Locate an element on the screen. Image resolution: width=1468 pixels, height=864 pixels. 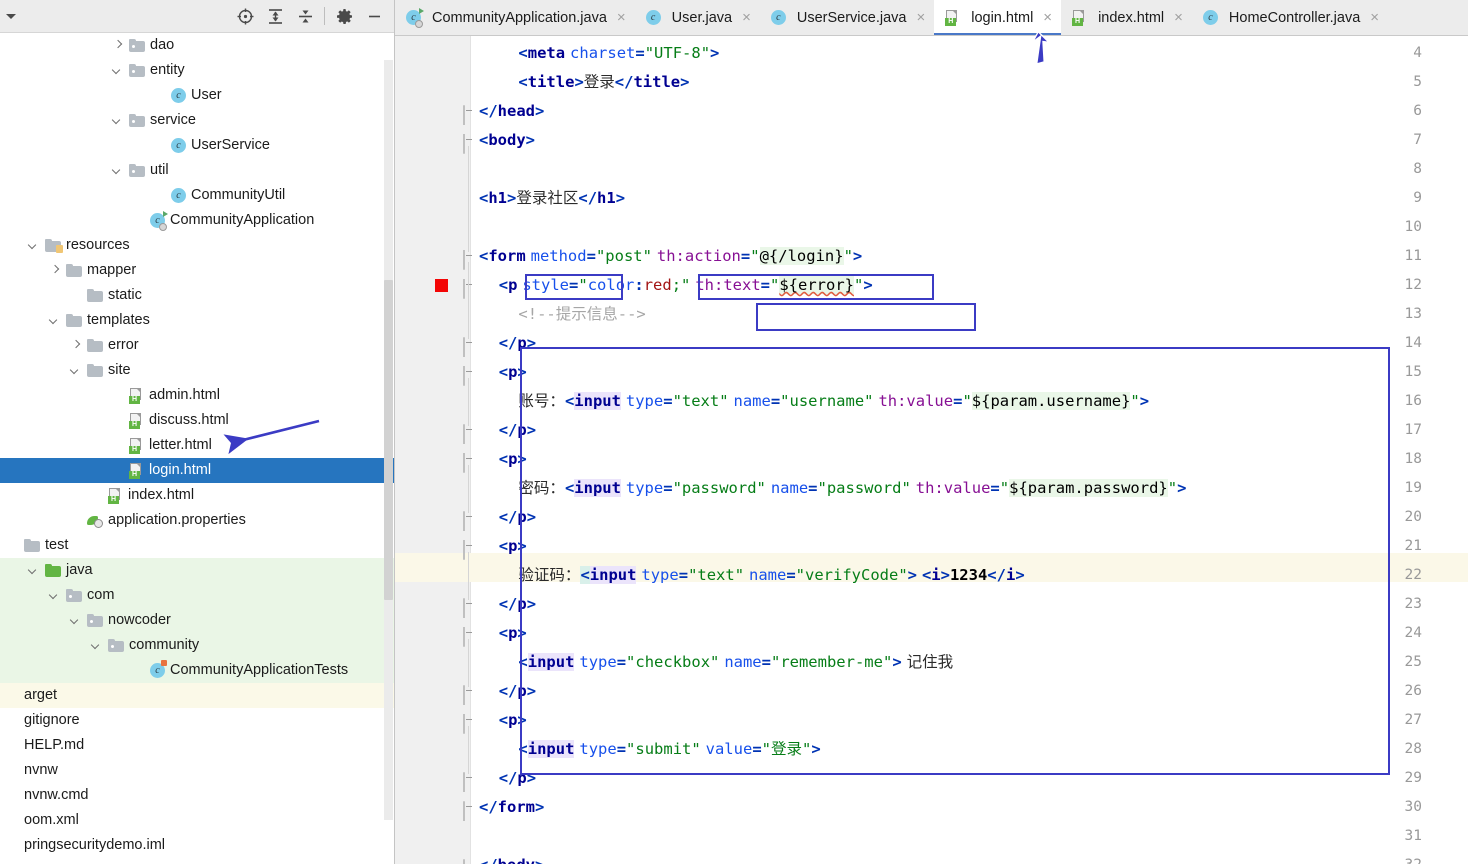
expand-all-icon is located at coordinates (275, 16).